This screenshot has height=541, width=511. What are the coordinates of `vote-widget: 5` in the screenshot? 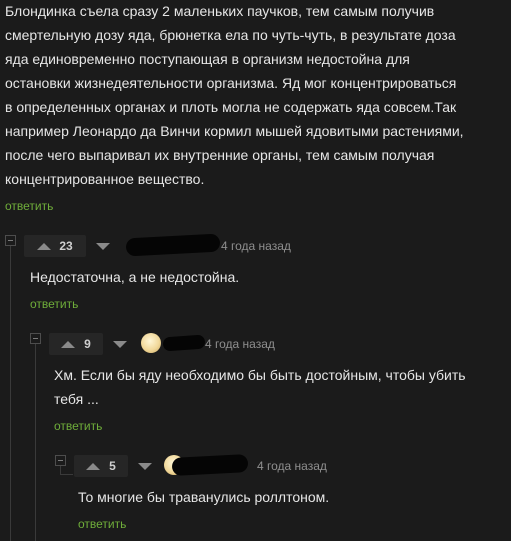 It's located at (113, 466).